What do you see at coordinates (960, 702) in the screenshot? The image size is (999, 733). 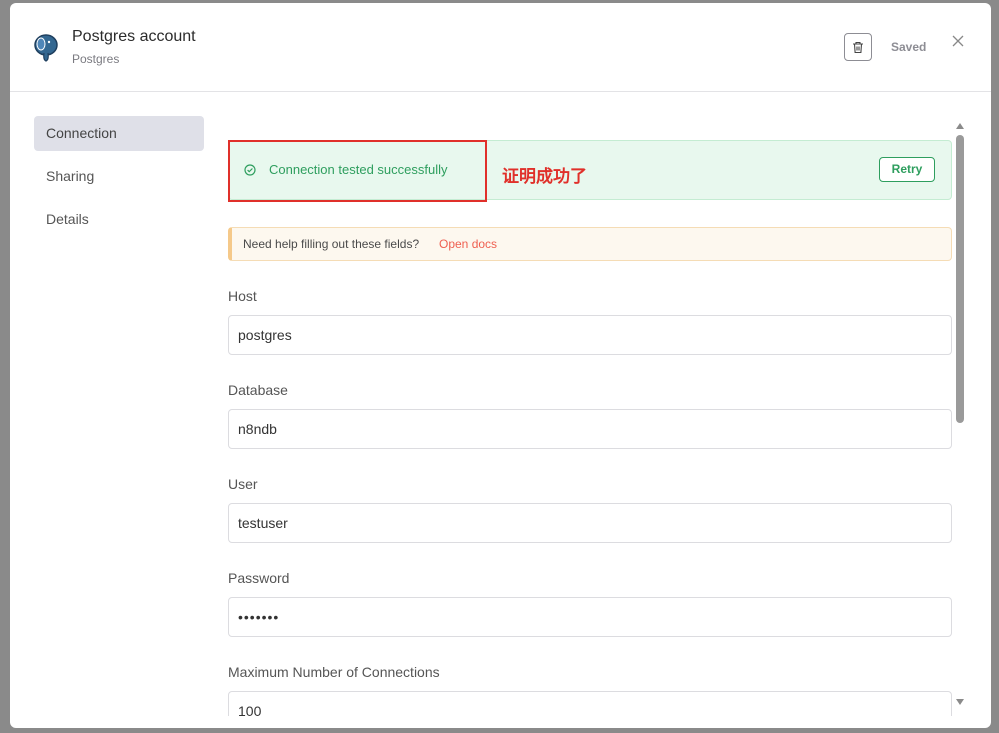 I see `scroll-down-icon` at bounding box center [960, 702].